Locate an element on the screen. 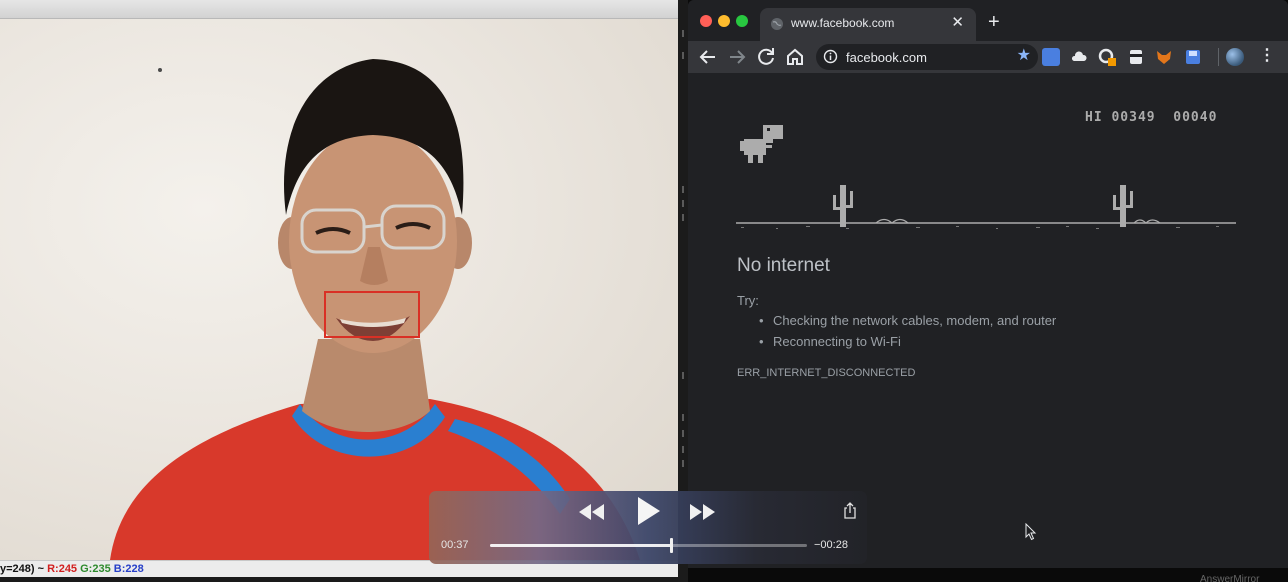 The height and width of the screenshot is (582, 1288). ninja-extension-icon is located at coordinates (1136, 57).